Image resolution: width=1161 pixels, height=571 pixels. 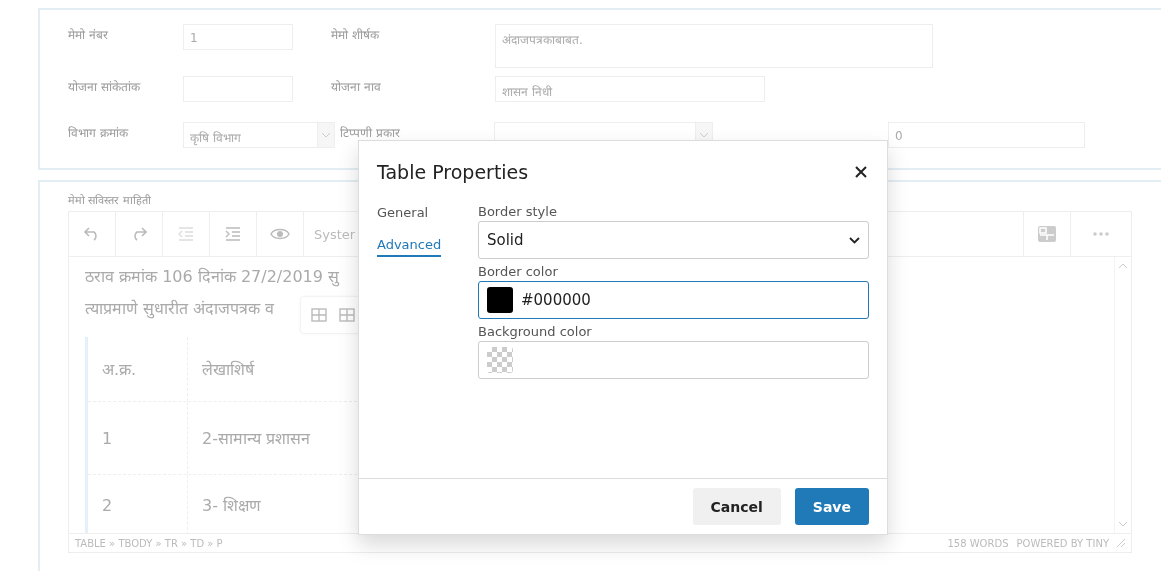 I want to click on color-input-field: #000000, so click(x=673, y=300).